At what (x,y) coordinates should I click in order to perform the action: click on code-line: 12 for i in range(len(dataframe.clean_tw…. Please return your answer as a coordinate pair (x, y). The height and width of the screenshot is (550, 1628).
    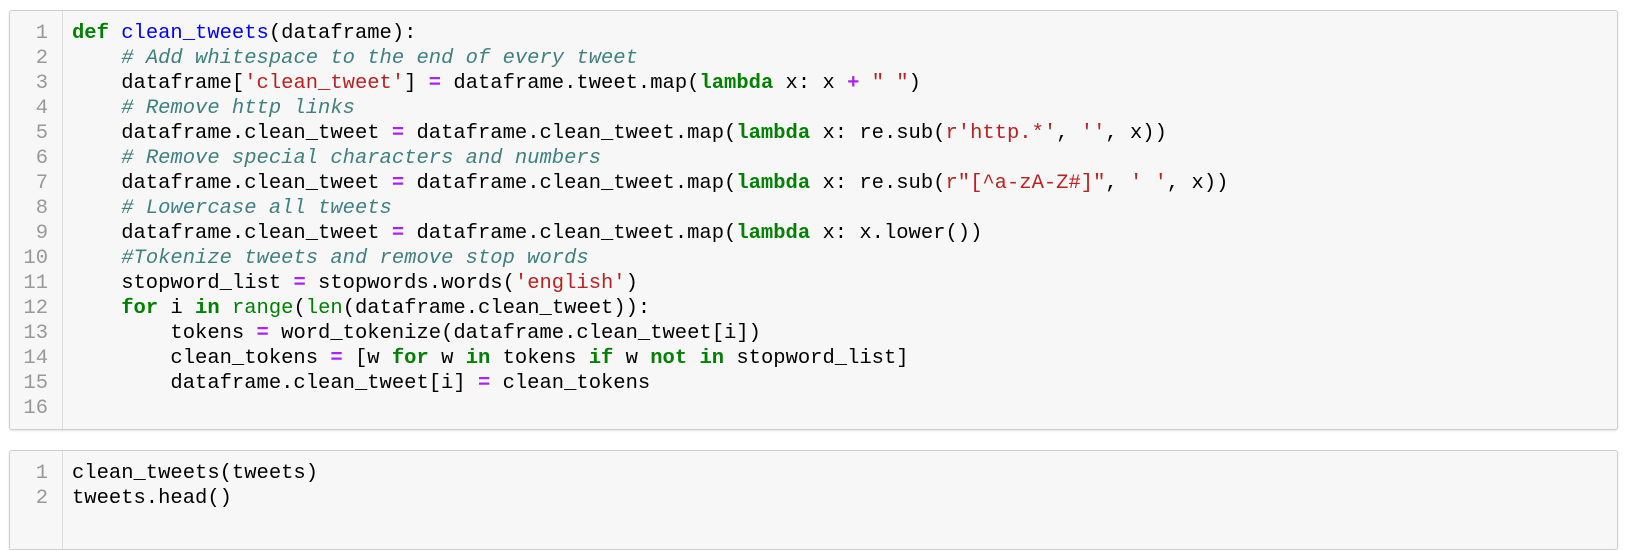
    Looking at the image, I should click on (813, 308).